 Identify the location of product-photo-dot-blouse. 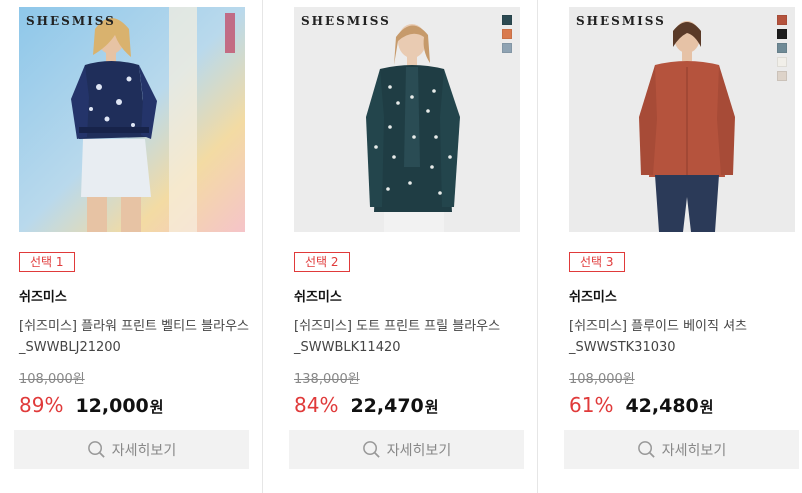
(407, 119).